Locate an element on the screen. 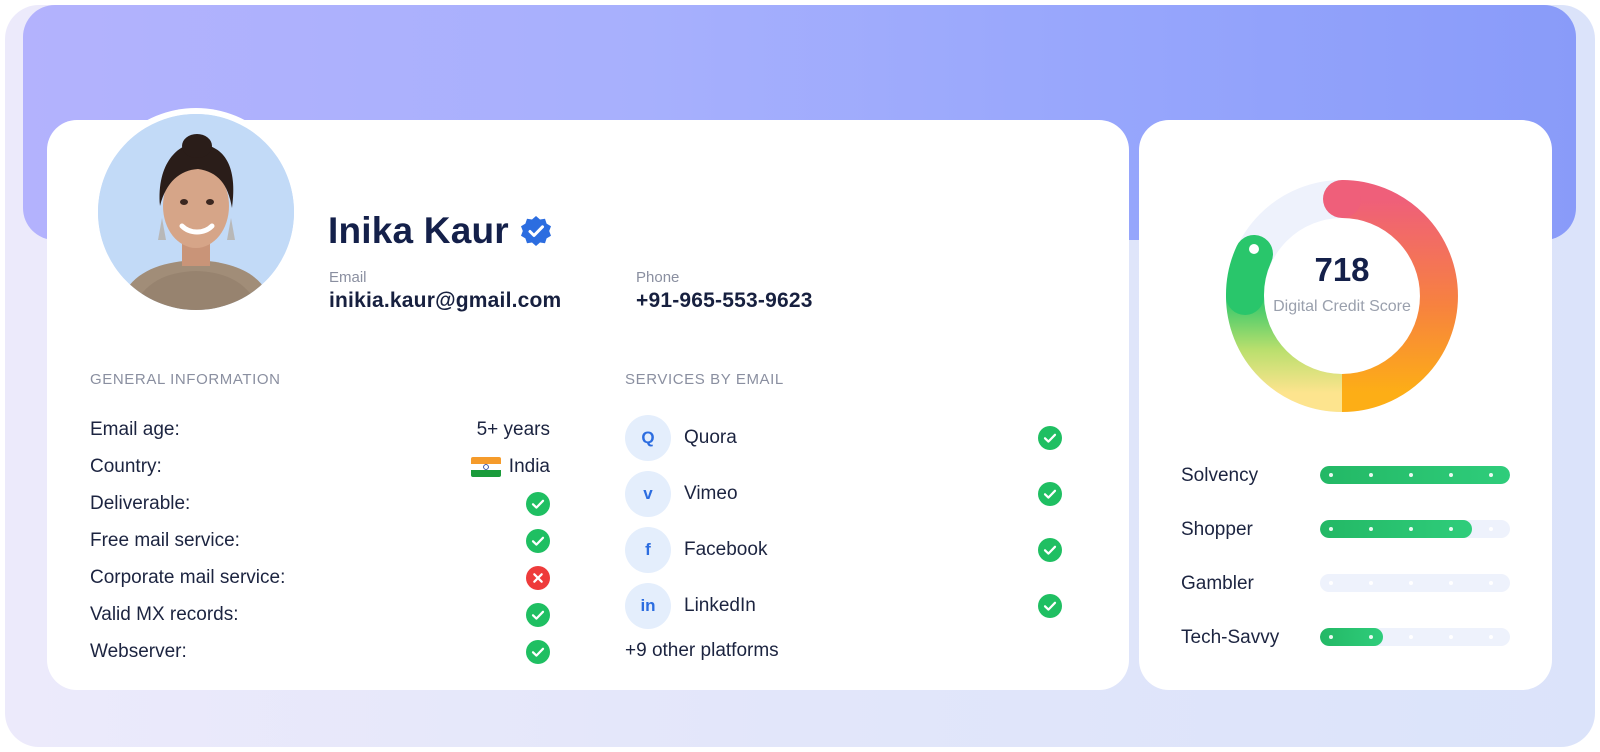  vimeo-icon: v is located at coordinates (648, 494).